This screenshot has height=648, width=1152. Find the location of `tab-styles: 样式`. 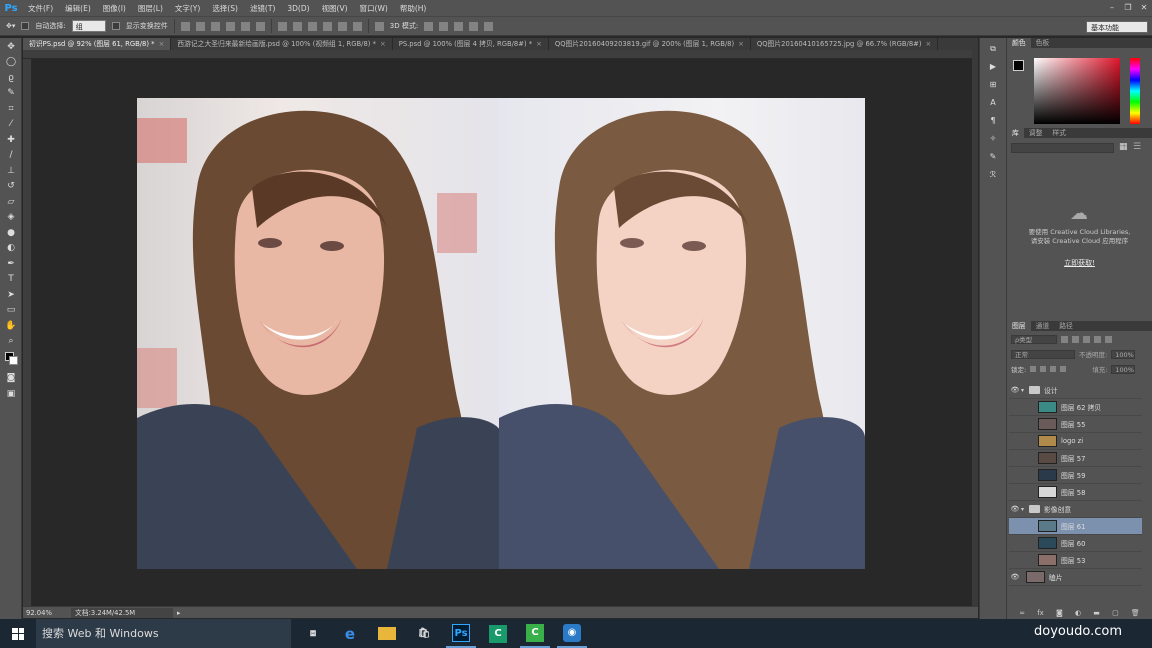

tab-styles: 样式 is located at coordinates (1059, 133).